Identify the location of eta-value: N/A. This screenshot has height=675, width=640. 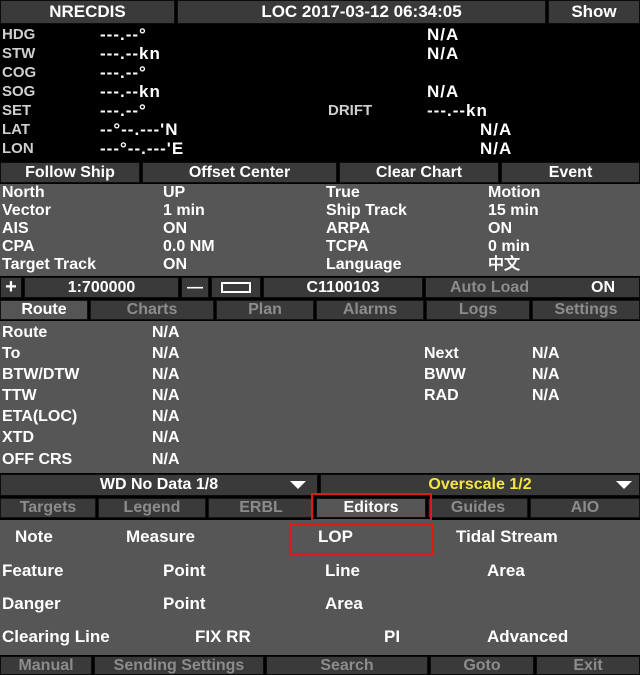
(166, 416).